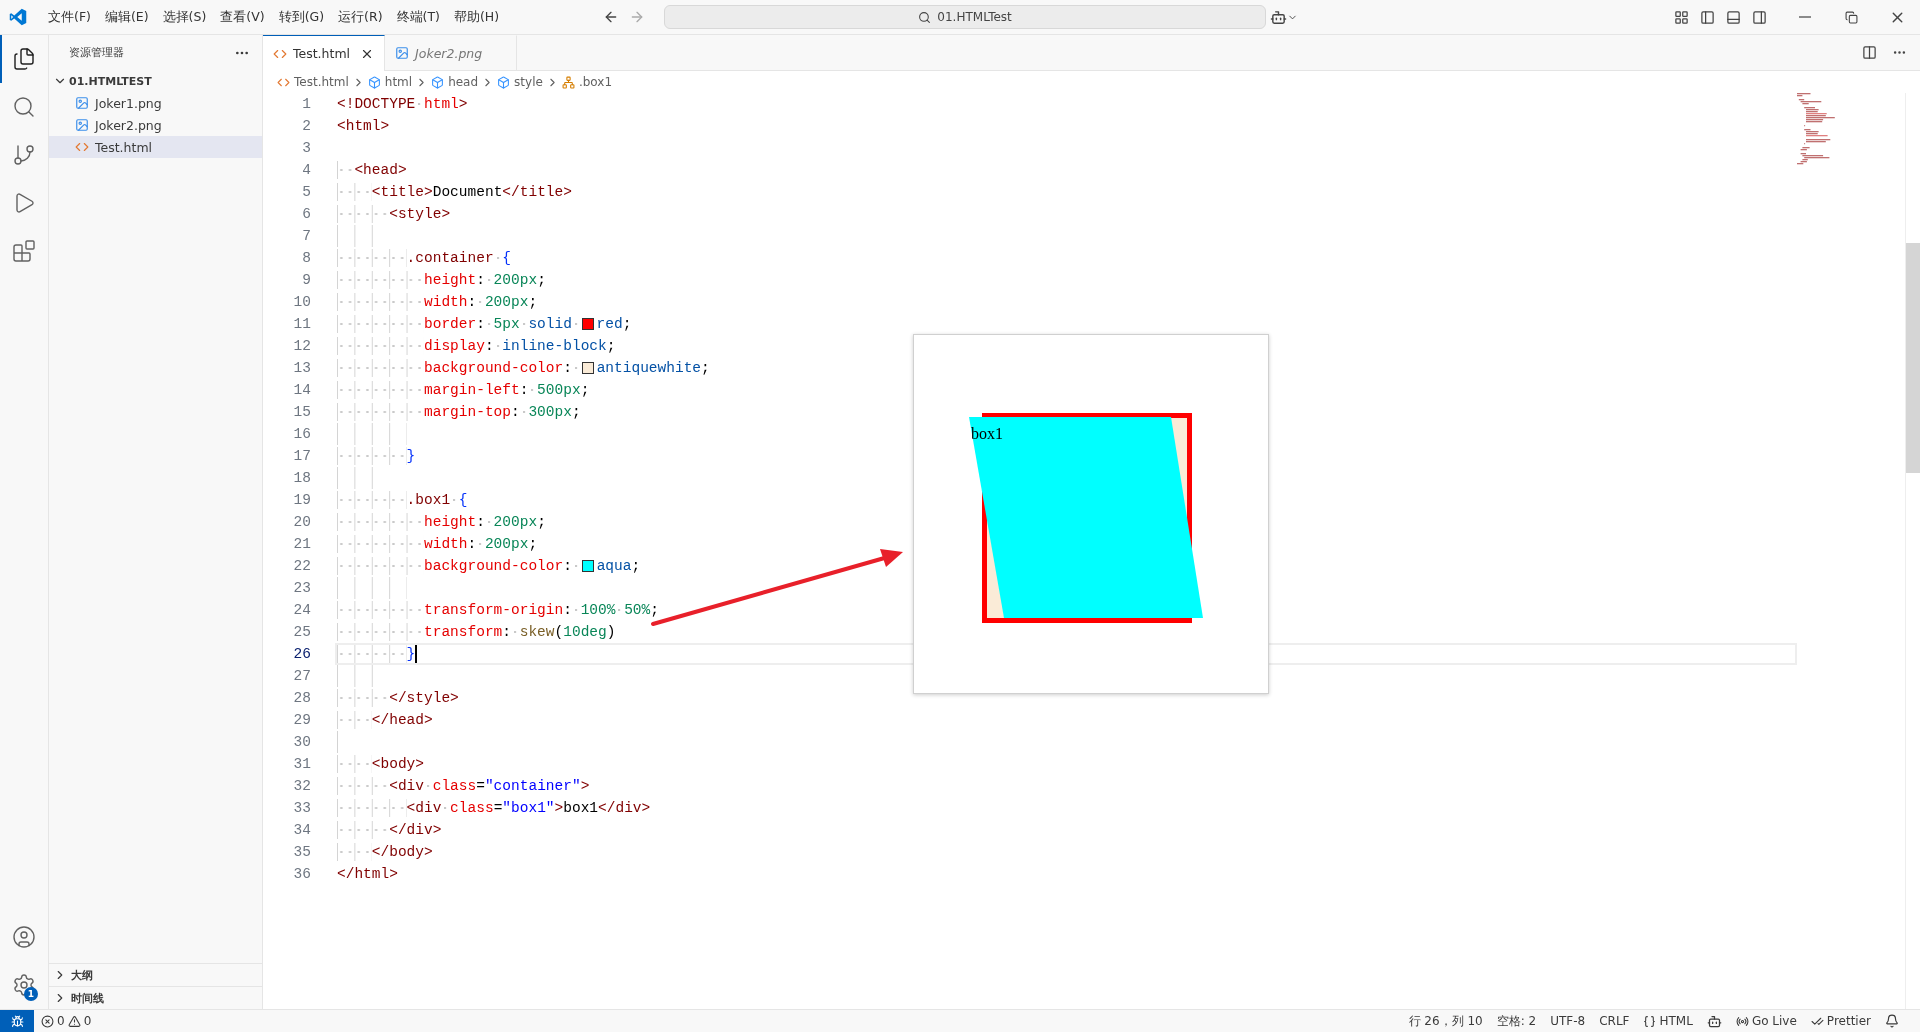  Describe the element at coordinates (302, 830) in the screenshot. I see `line-number: 34` at that location.